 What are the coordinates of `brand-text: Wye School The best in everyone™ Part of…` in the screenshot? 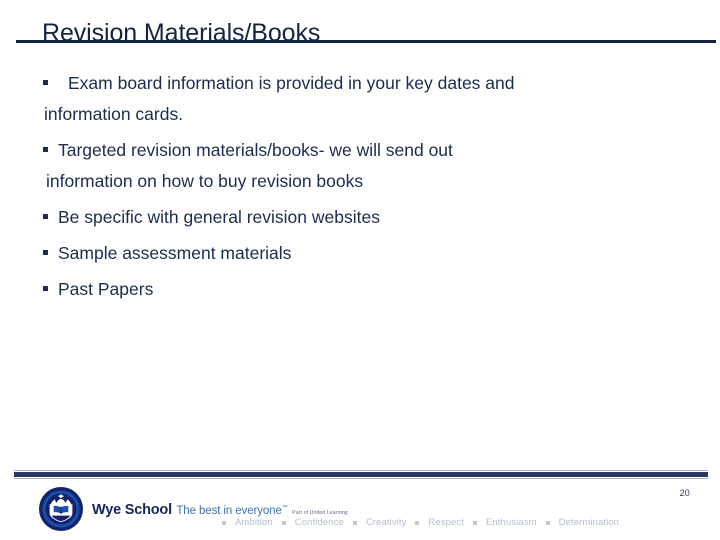 It's located at (220, 509).